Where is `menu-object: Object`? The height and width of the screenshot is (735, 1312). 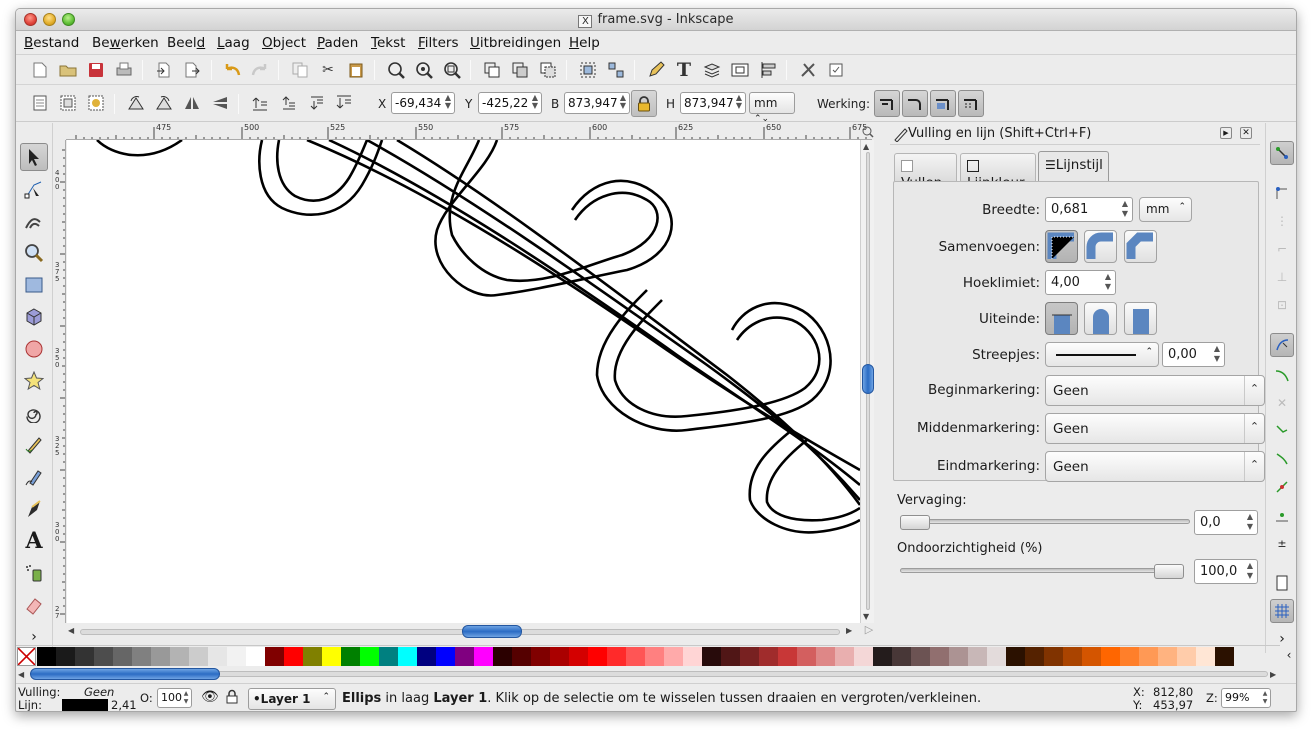 menu-object: Object is located at coordinates (284, 43).